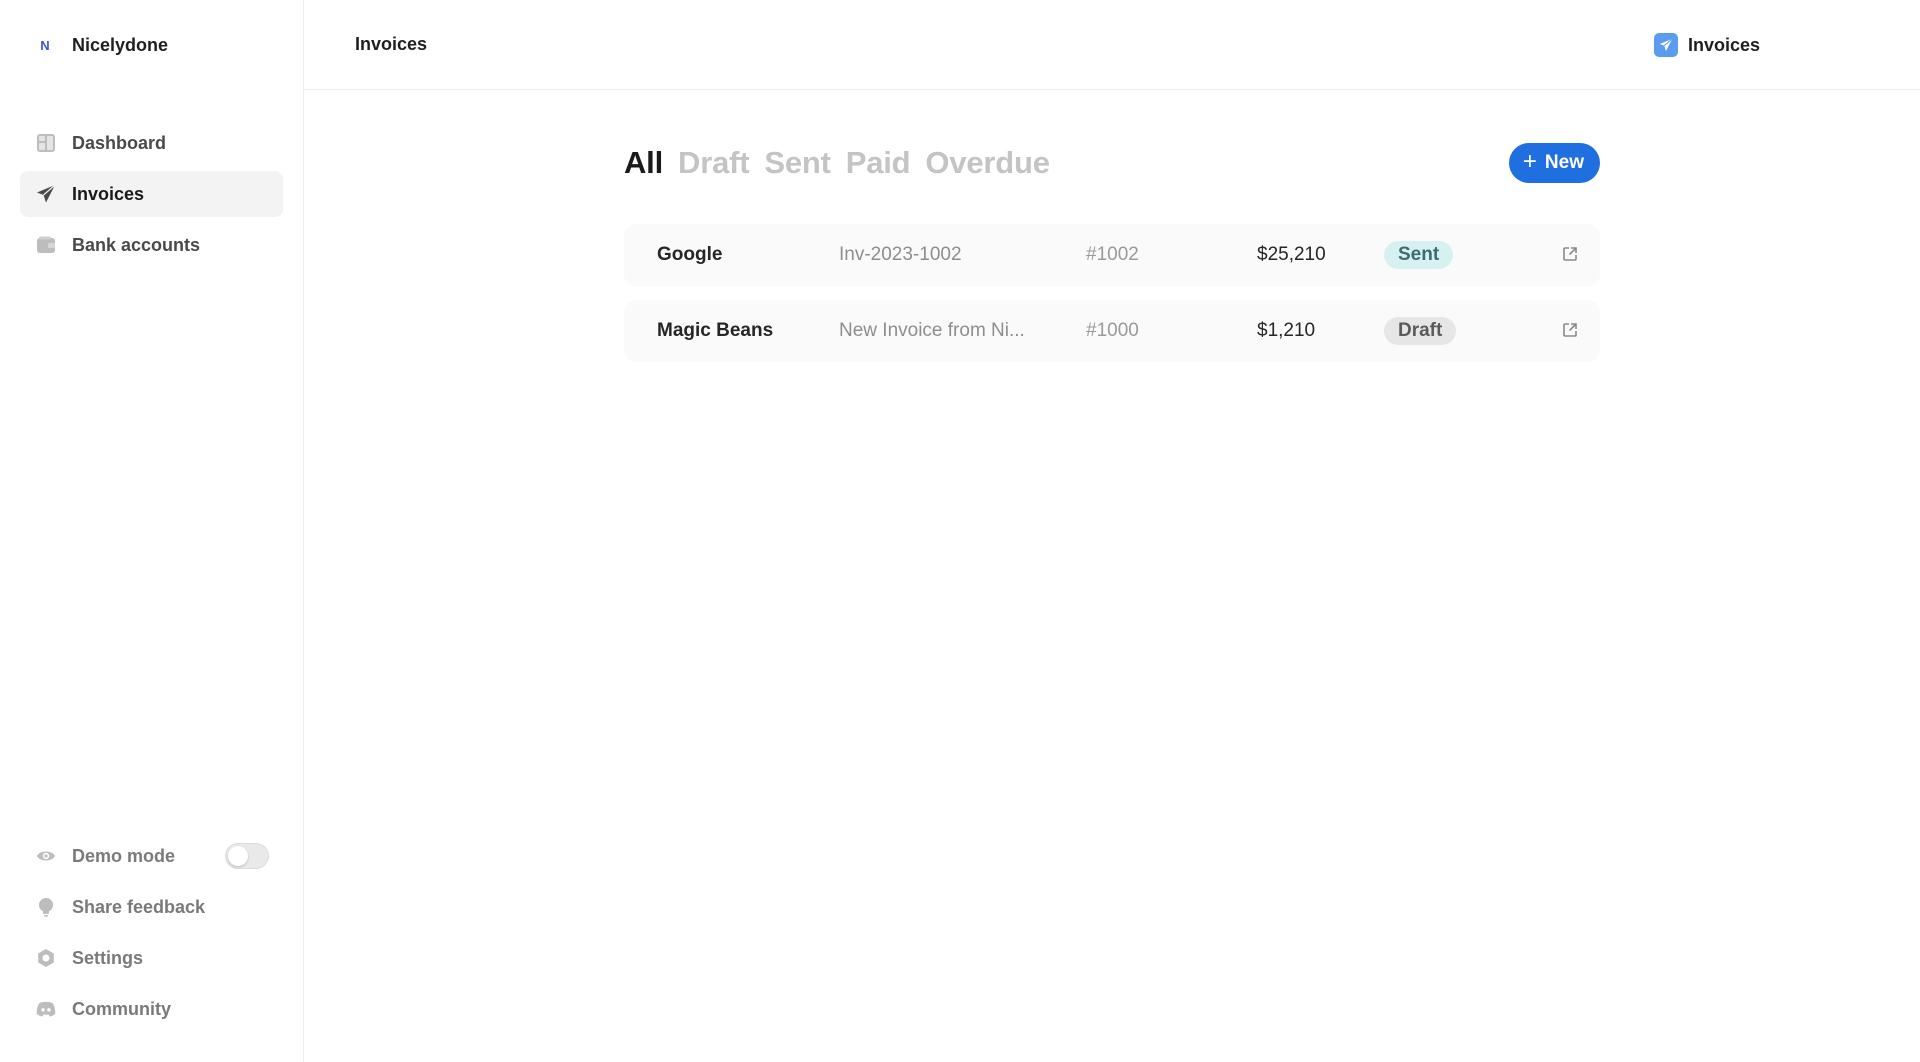 This screenshot has height=1062, width=1920. Describe the element at coordinates (120, 44) in the screenshot. I see `brand-name: Nicelydone` at that location.